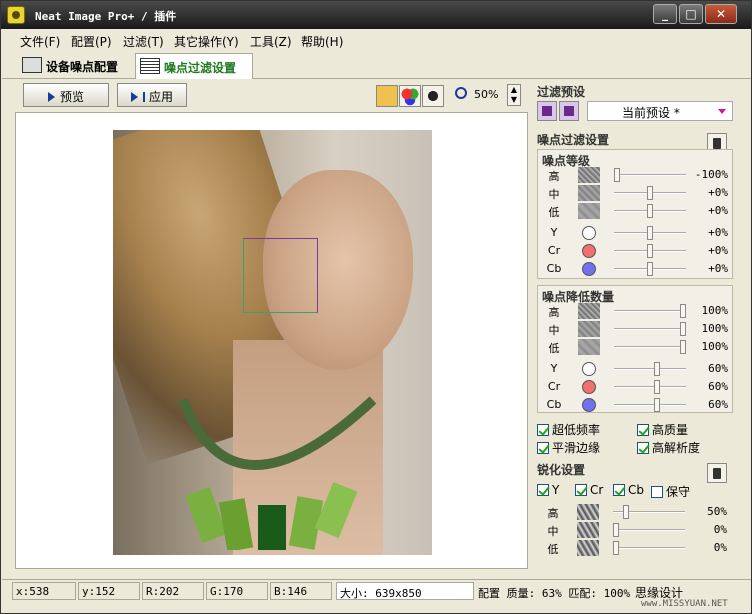  I want to click on preview-label: 预览, so click(71, 97).